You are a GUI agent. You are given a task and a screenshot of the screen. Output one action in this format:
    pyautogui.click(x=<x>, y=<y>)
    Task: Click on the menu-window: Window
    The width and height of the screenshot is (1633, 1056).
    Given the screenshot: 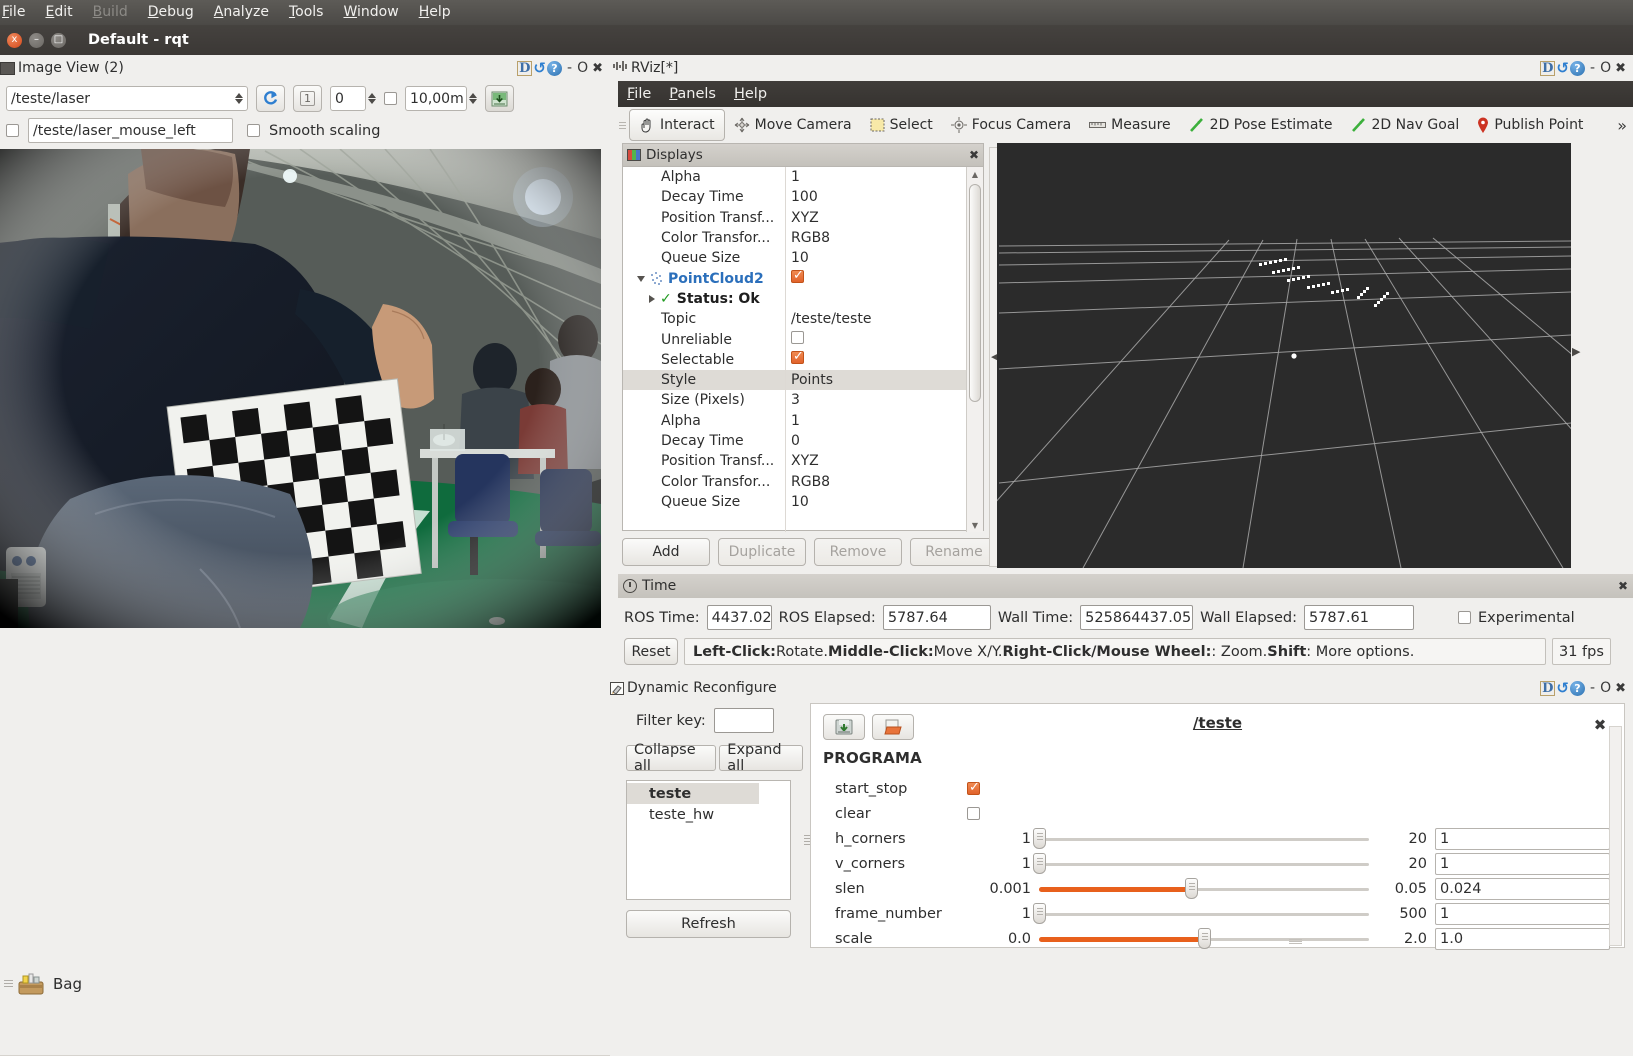 What is the action you would take?
    pyautogui.click(x=370, y=12)
    